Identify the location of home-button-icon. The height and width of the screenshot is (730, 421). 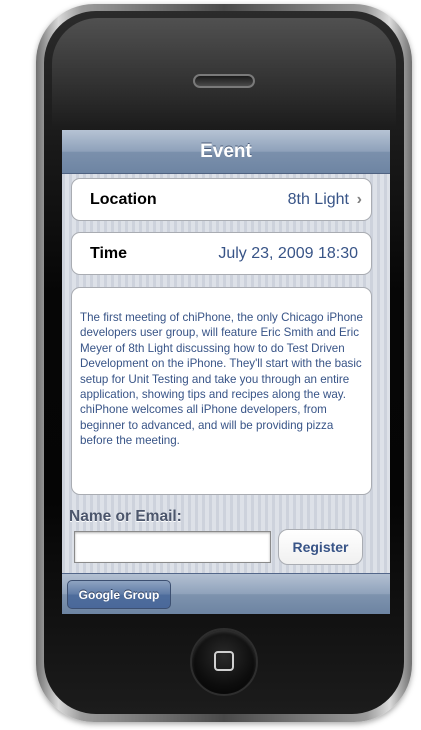
(224, 662).